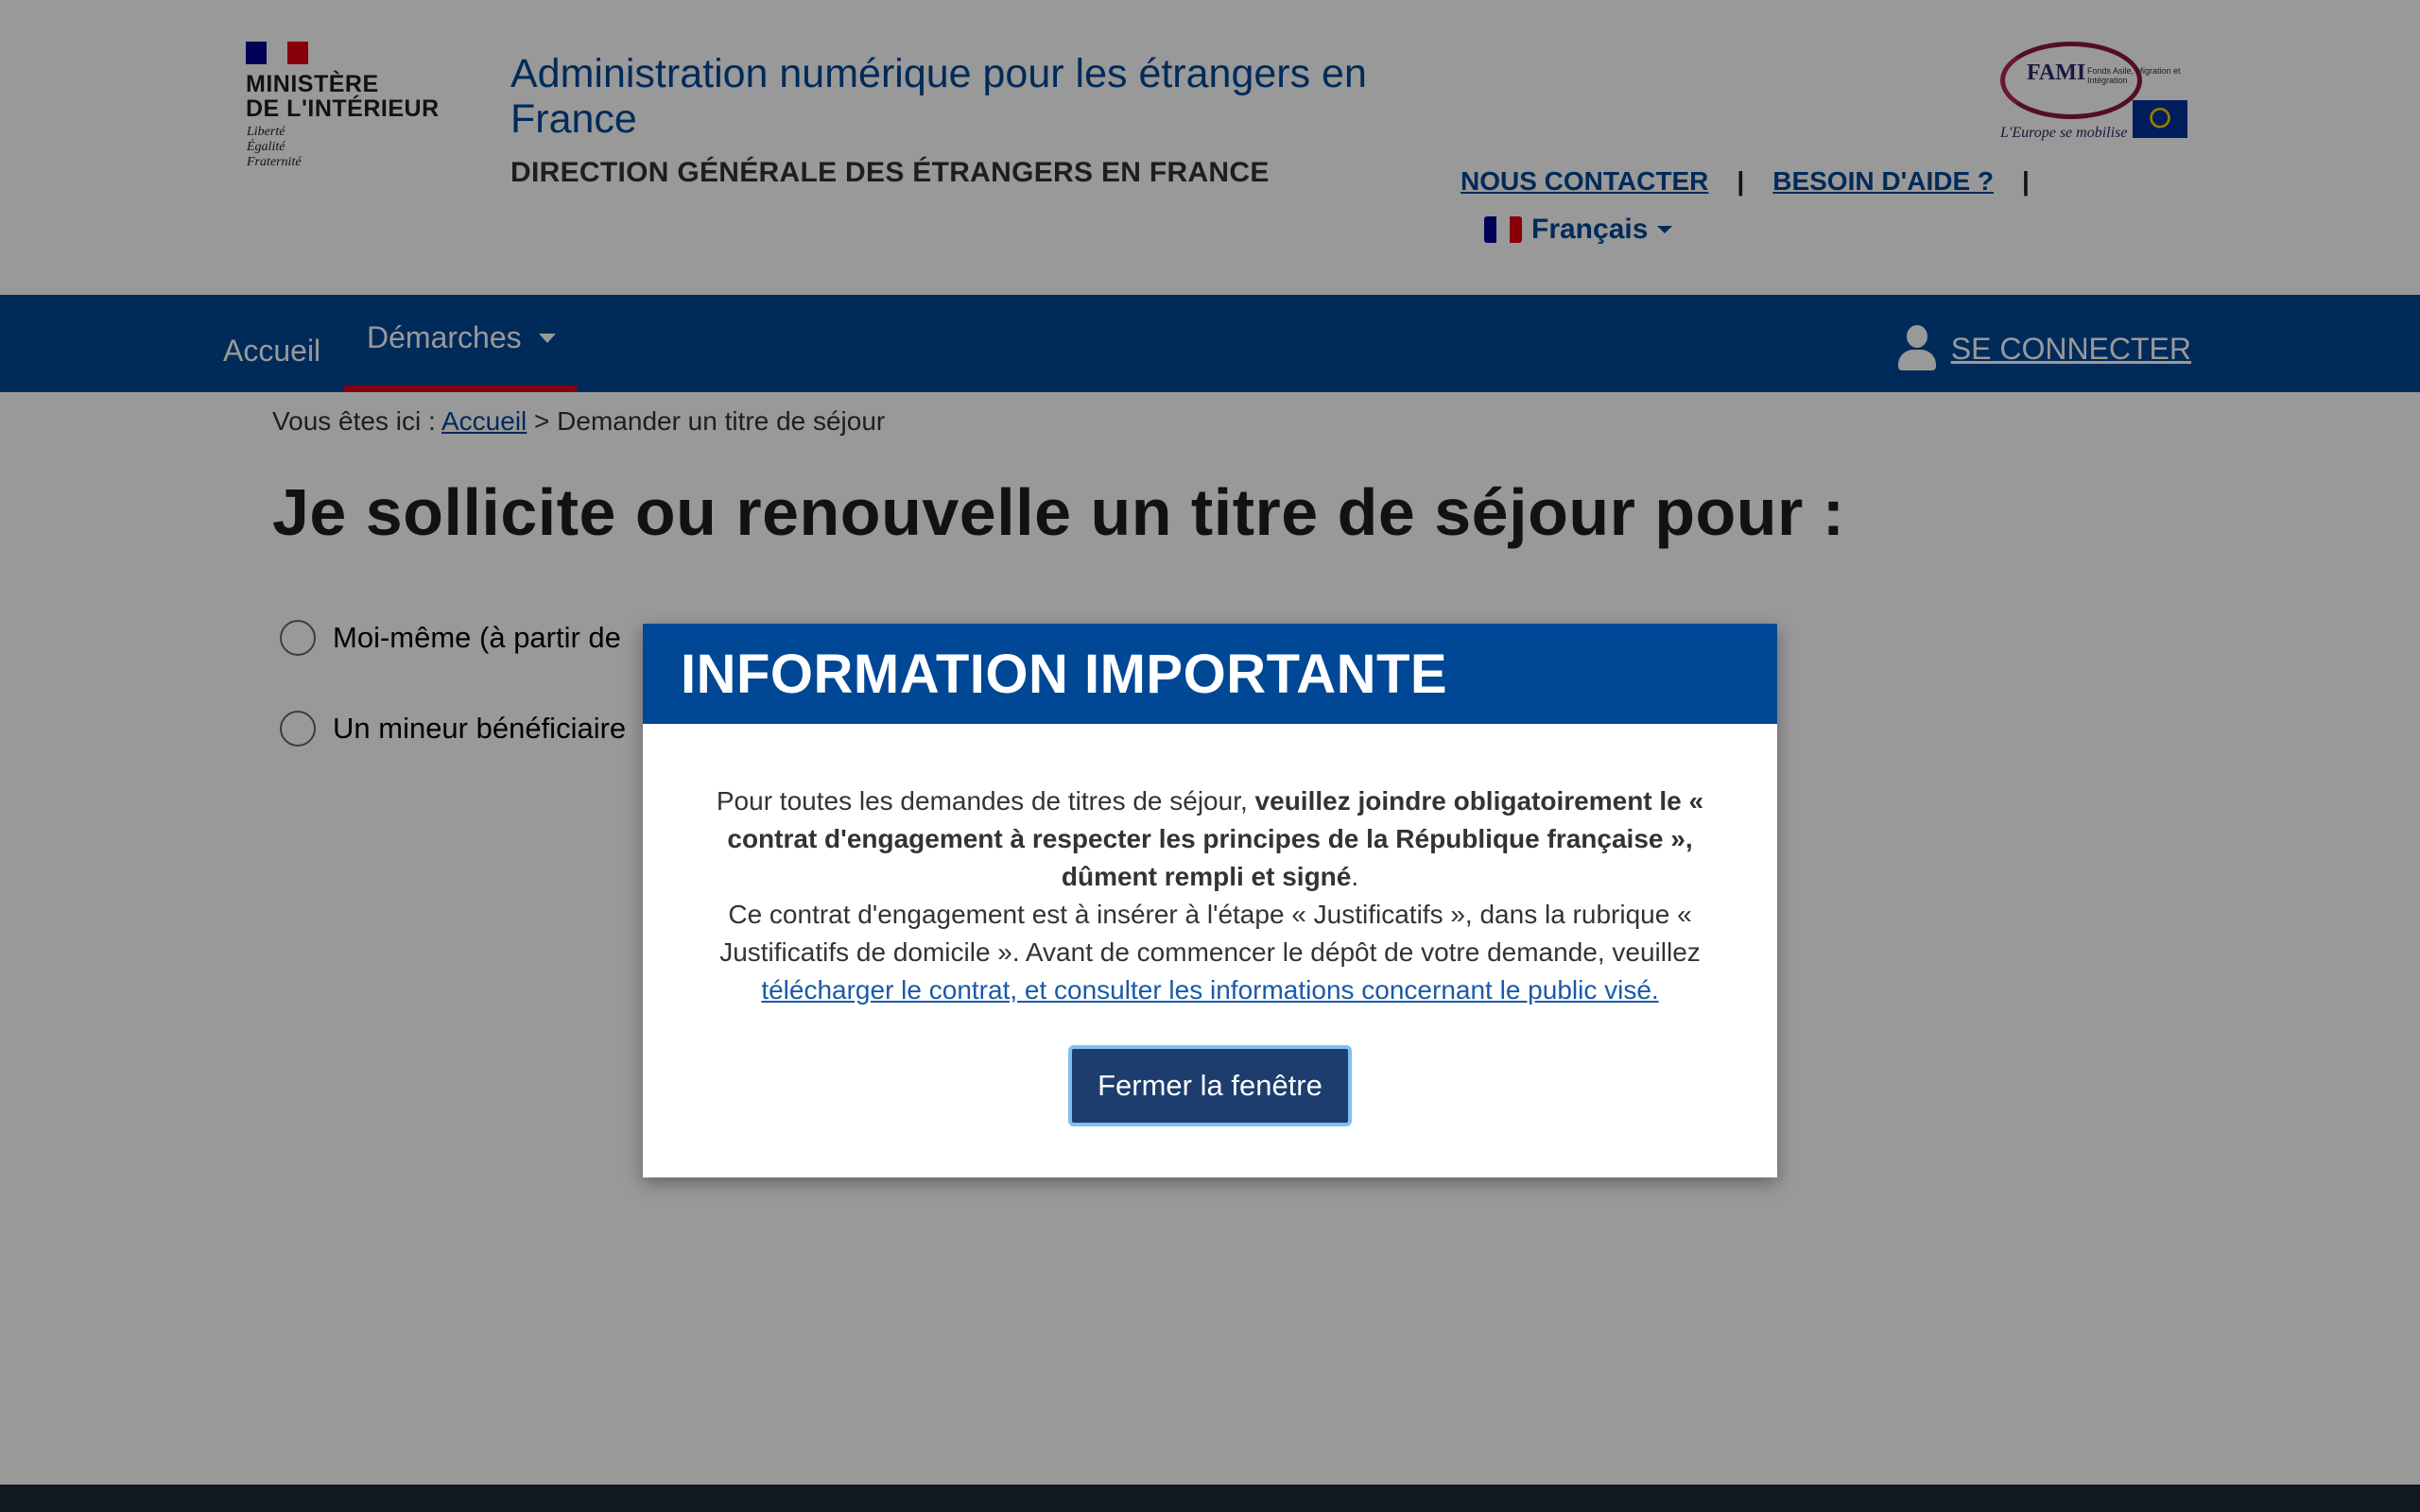 The width and height of the screenshot is (2420, 1512). Describe the element at coordinates (1210, 1085) in the screenshot. I see `close-dialog-button: Fermer la fenêtre` at that location.